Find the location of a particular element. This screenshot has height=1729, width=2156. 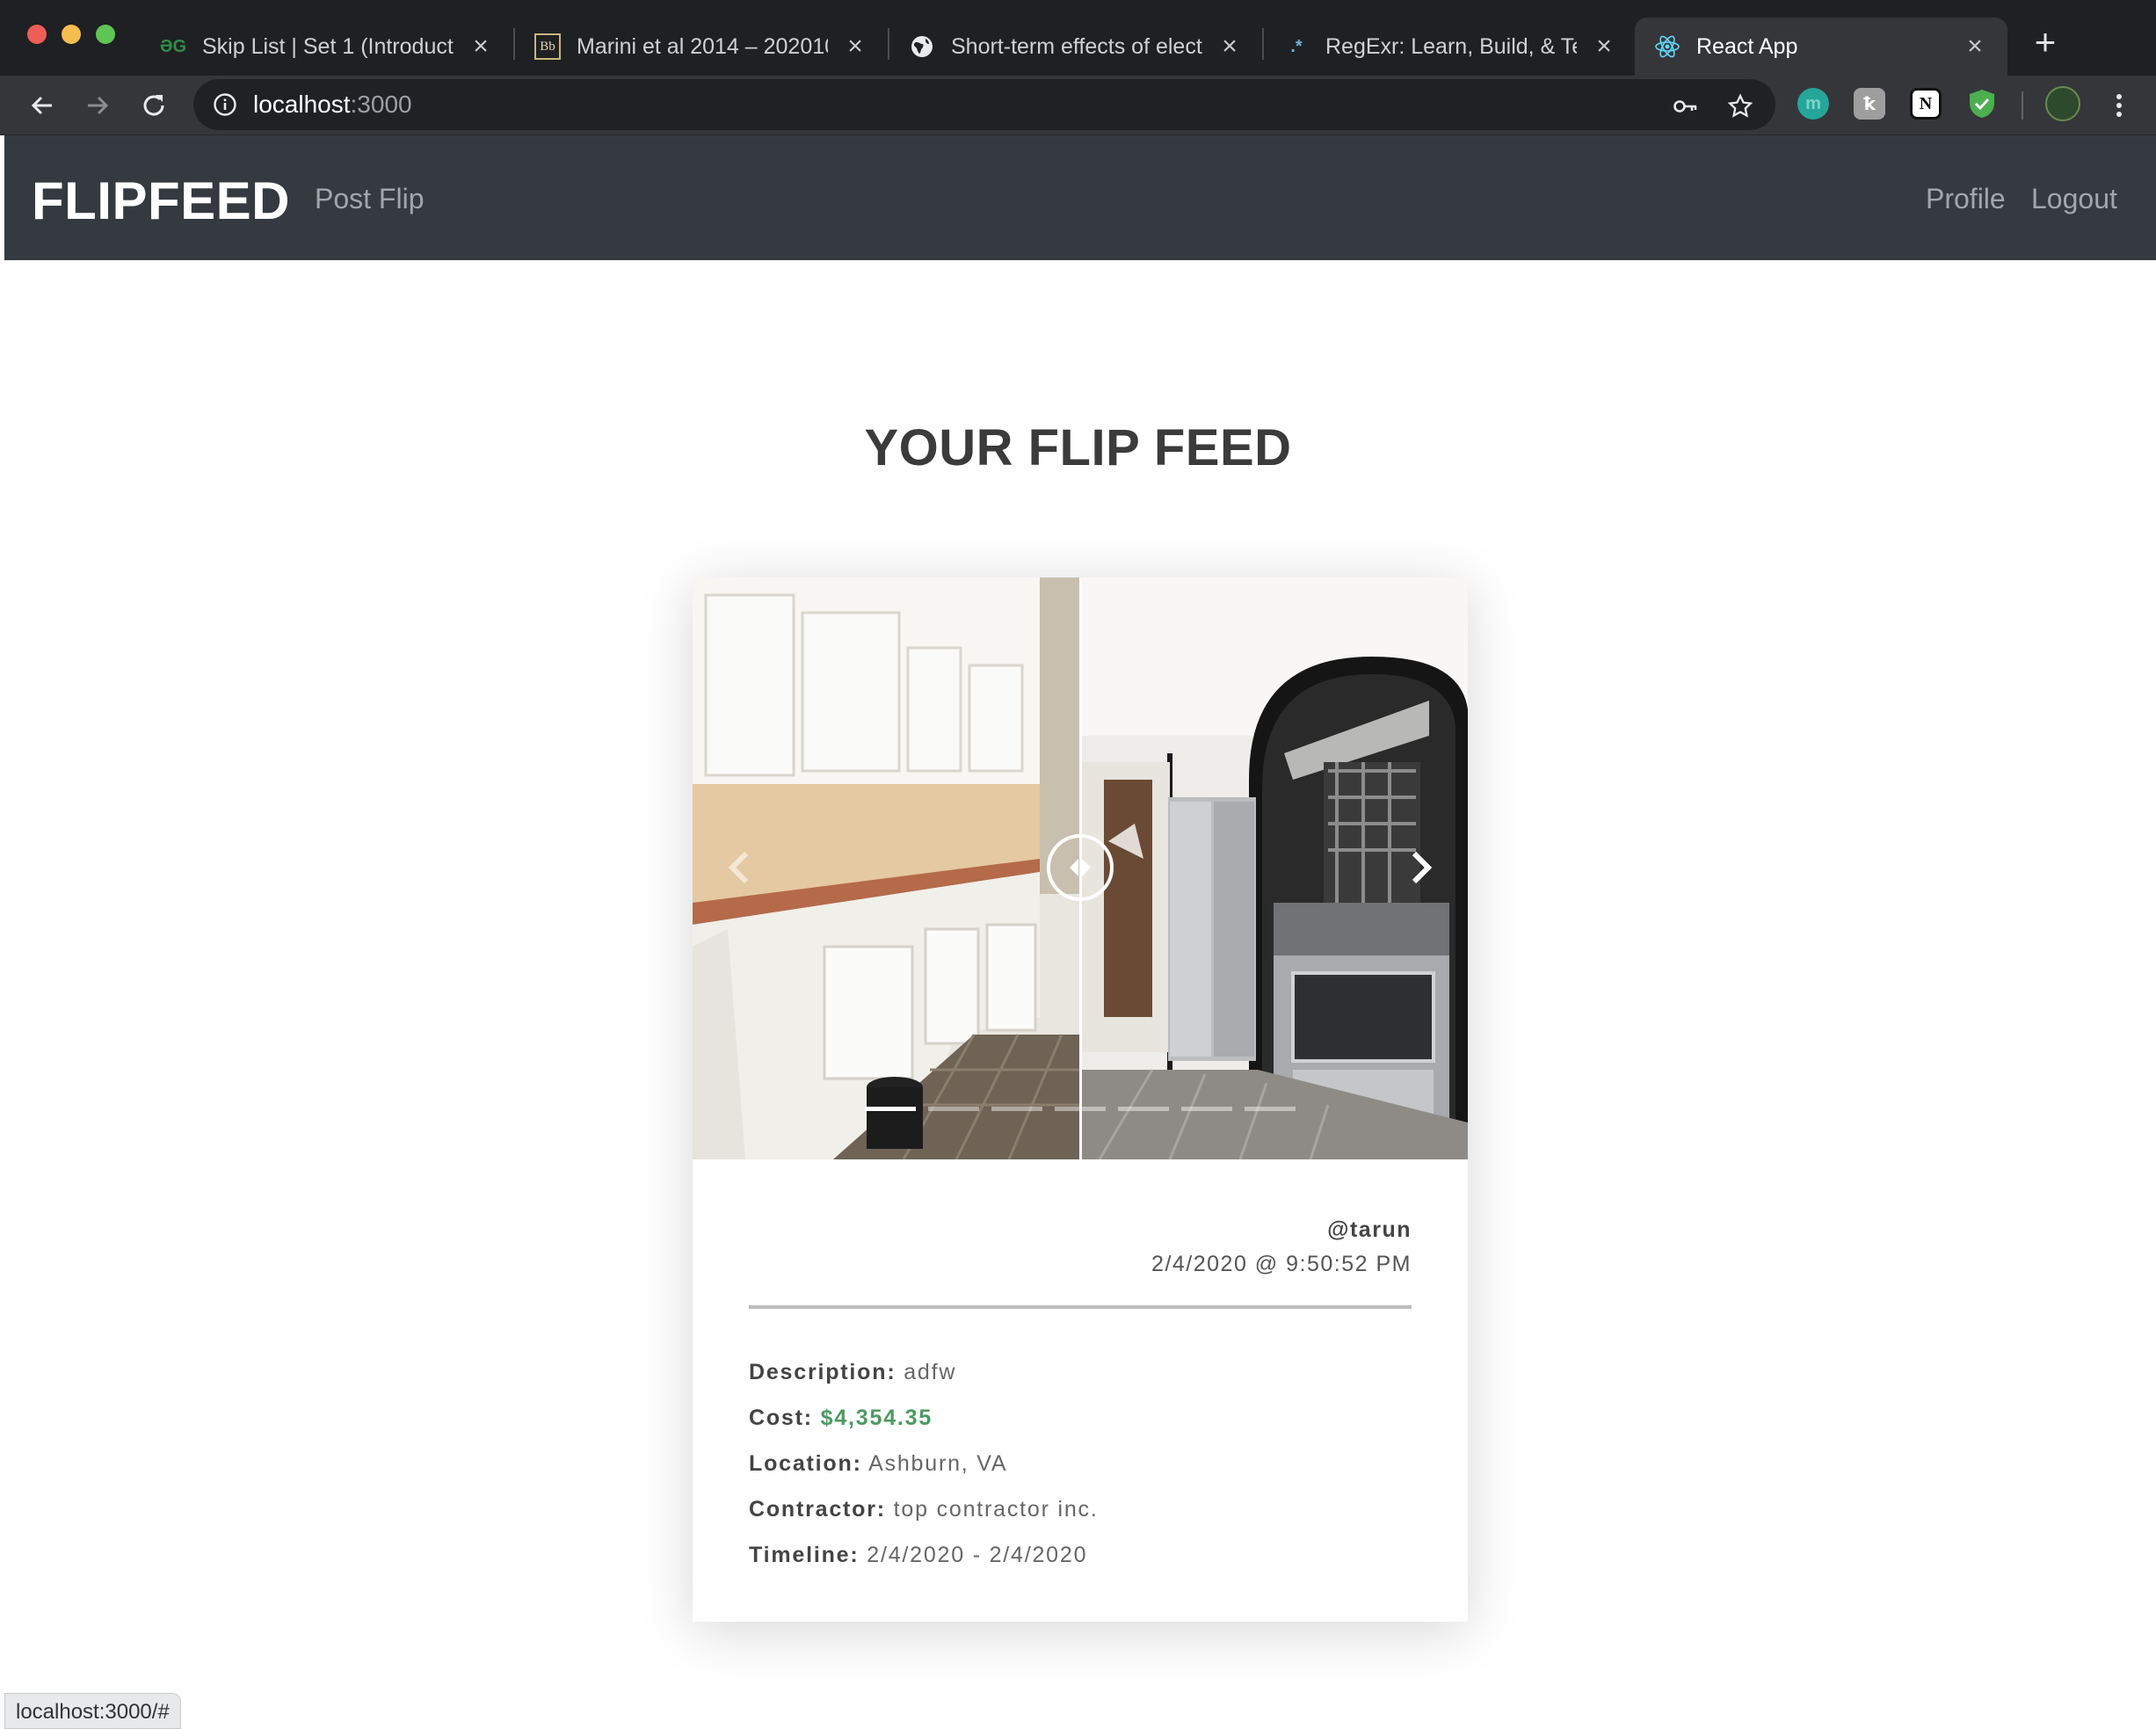

contractor-value: top contractor inc. is located at coordinates (996, 1509).